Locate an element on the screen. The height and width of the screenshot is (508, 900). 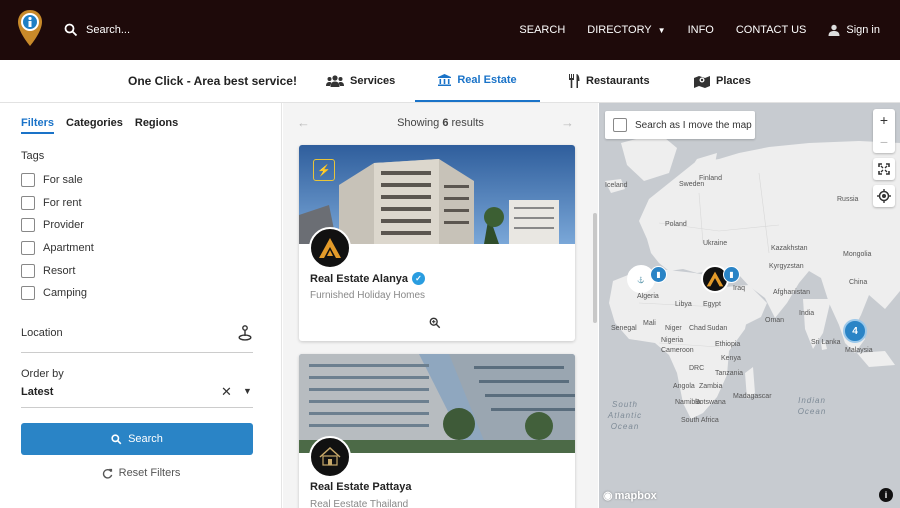
location-field: Location is located at coordinates (42, 333).